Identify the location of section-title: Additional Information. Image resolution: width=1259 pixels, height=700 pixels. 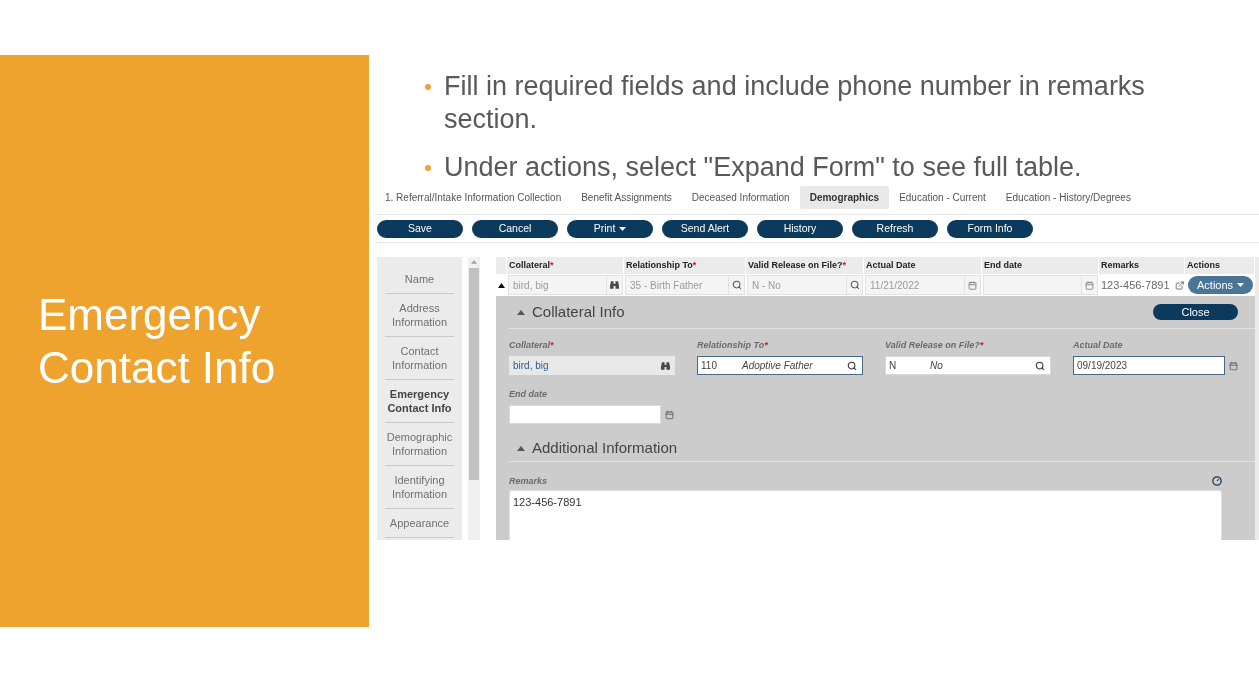
(605, 448).